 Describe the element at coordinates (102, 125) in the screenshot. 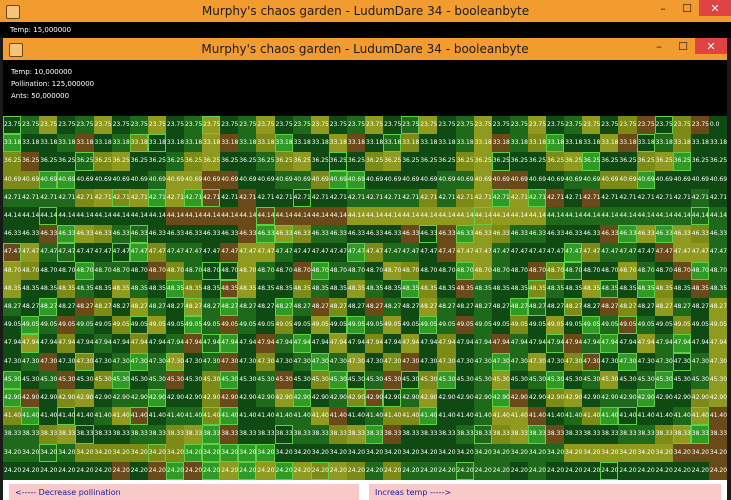

I see `garden-tile: 23.75` at that location.